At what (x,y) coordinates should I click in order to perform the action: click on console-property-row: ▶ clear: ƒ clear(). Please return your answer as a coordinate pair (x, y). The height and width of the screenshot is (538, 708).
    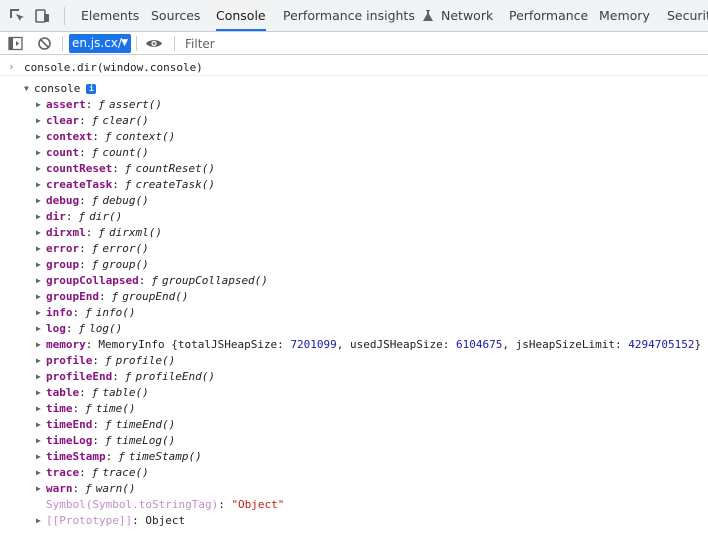
    Looking at the image, I should click on (92, 121).